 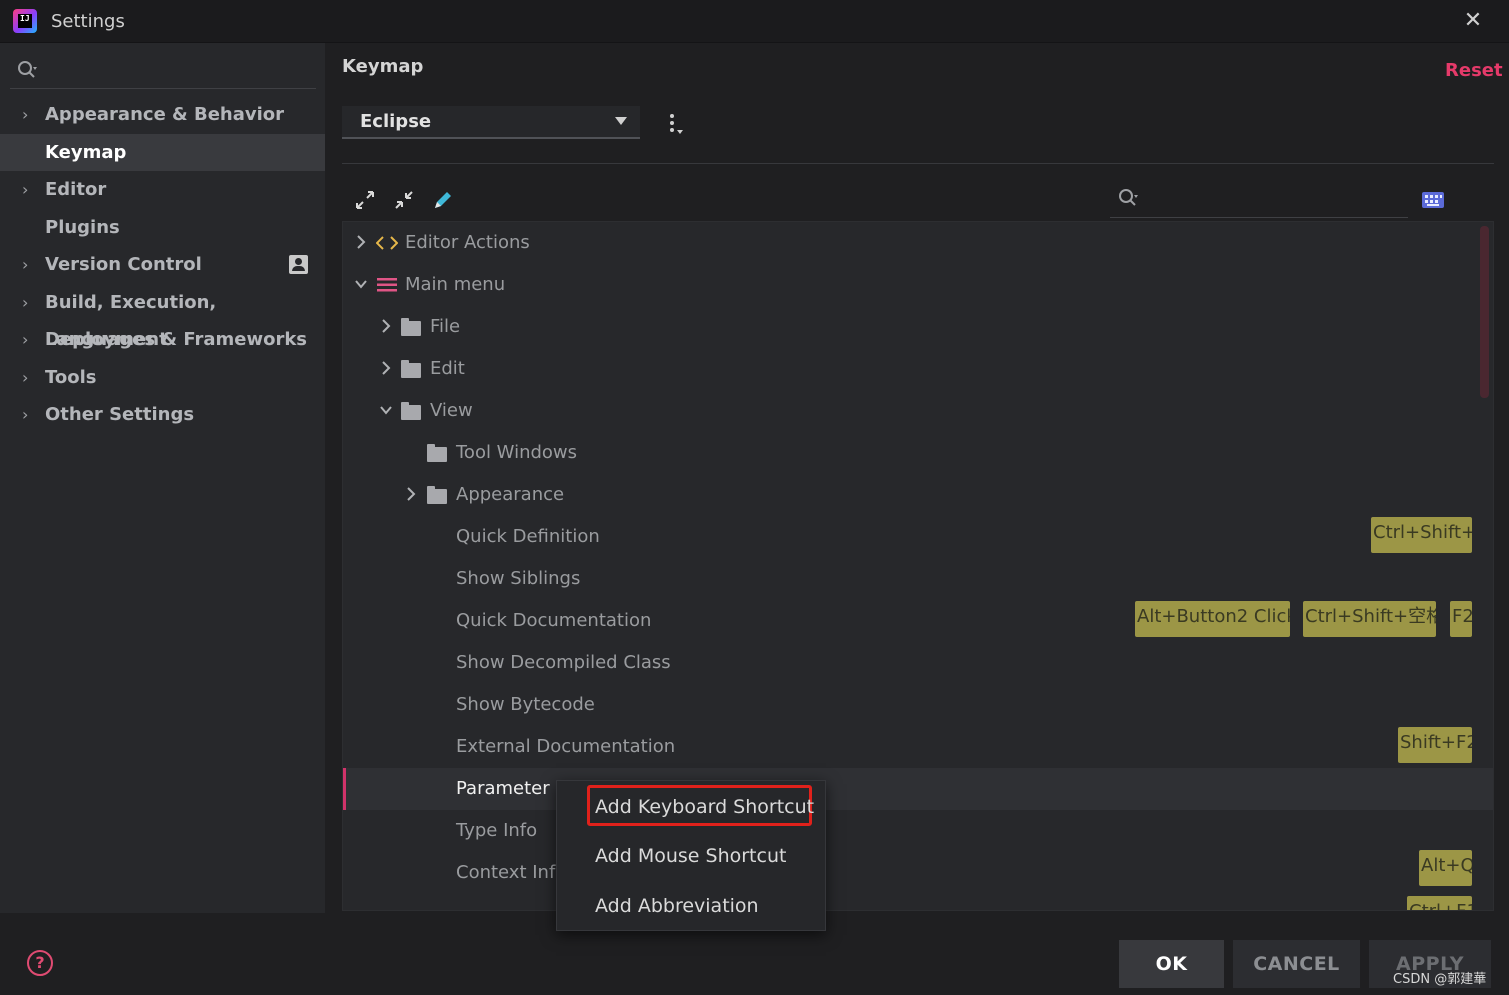 I want to click on title-bar: IJ Settings ✕, so click(x=754, y=21).